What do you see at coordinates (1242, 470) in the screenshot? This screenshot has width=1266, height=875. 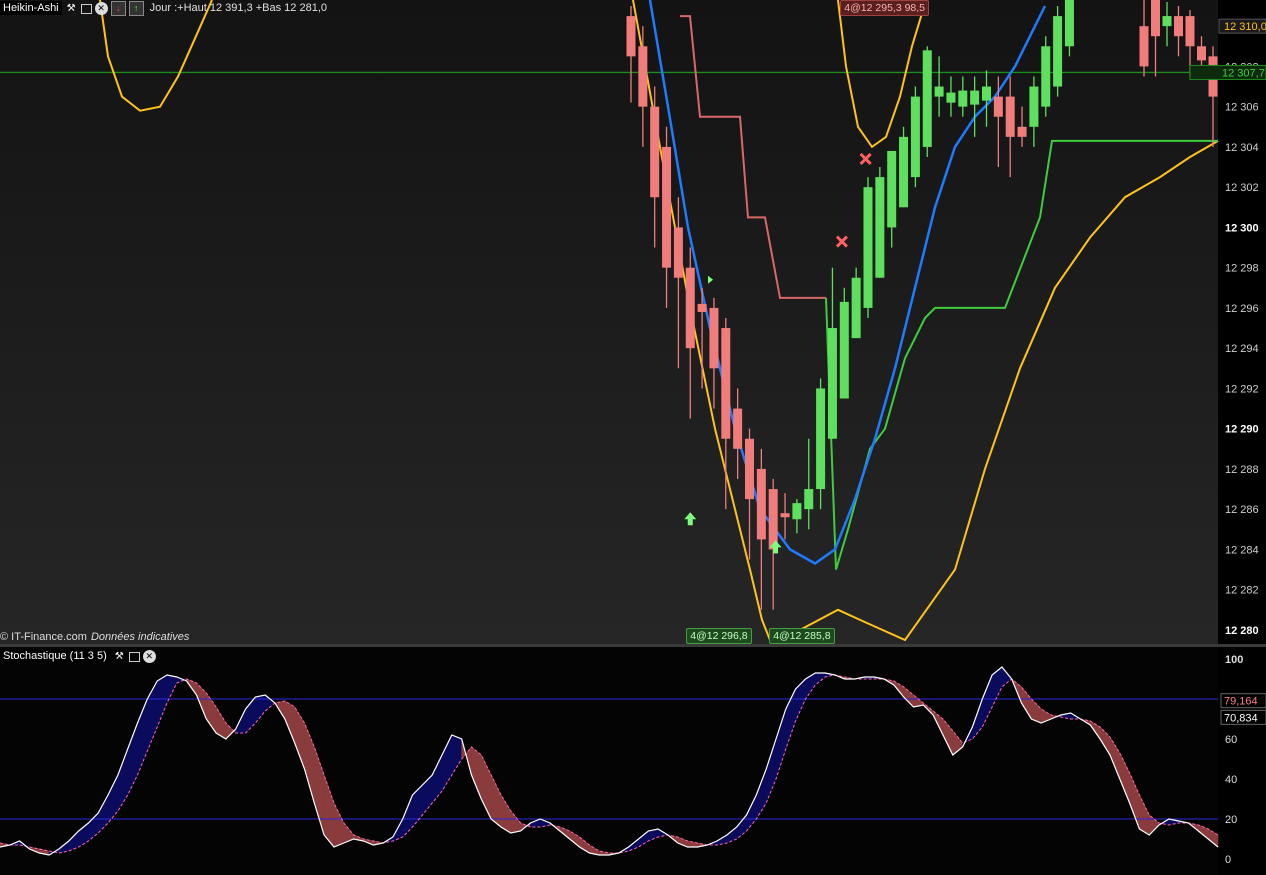 I see `price-tick-label: 12 288` at bounding box center [1242, 470].